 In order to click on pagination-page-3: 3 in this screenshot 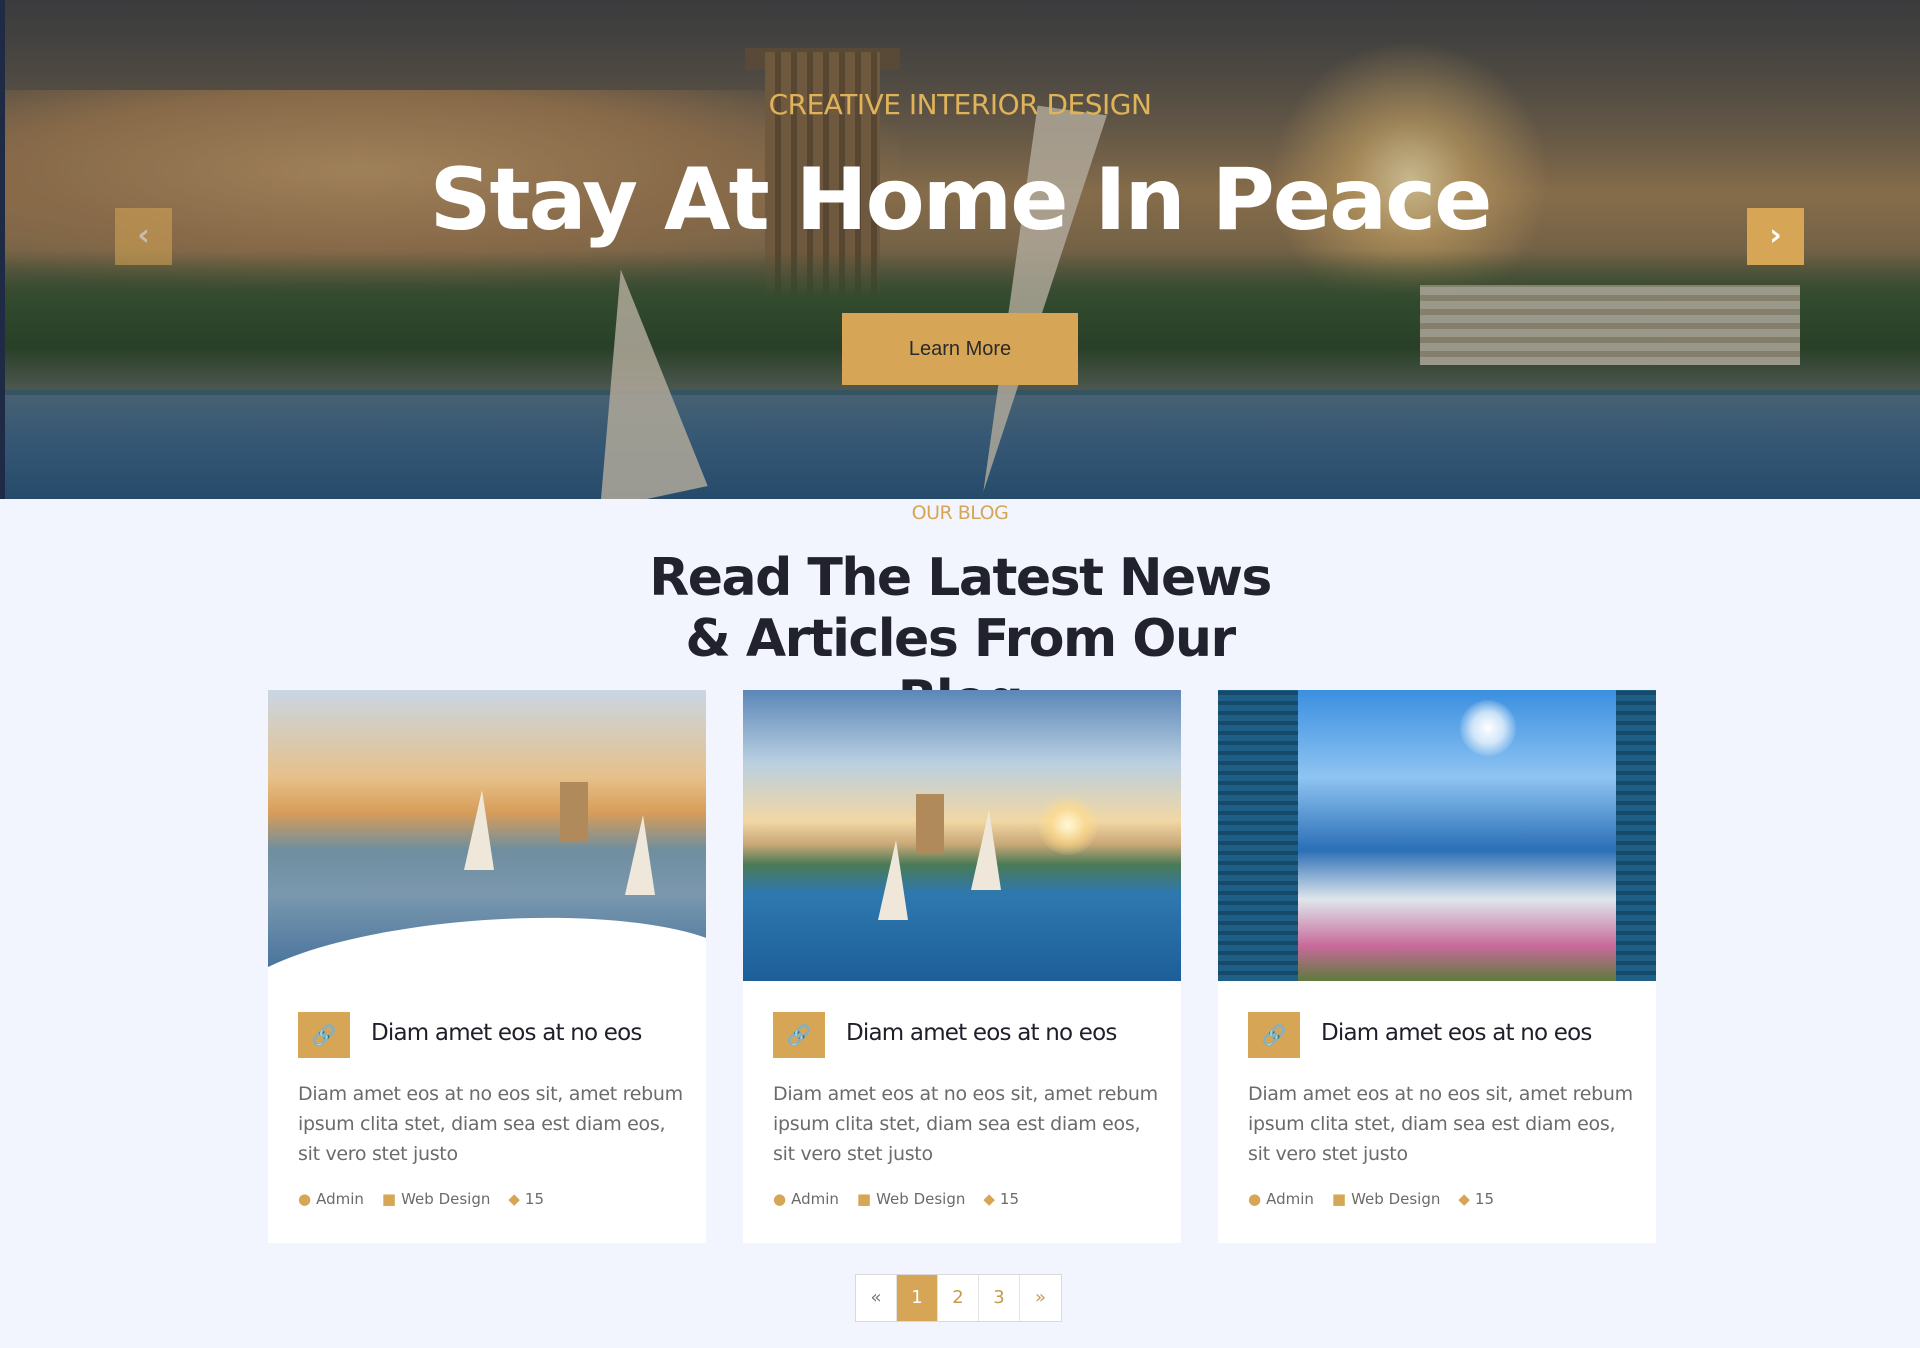, I will do `click(999, 1298)`.